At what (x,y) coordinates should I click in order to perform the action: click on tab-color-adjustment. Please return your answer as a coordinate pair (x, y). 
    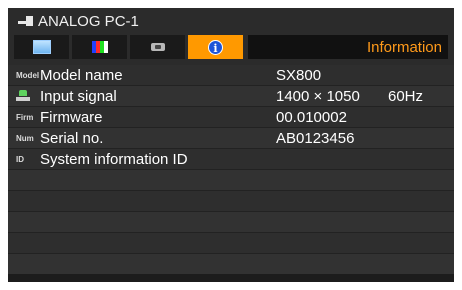
    Looking at the image, I should click on (99, 47).